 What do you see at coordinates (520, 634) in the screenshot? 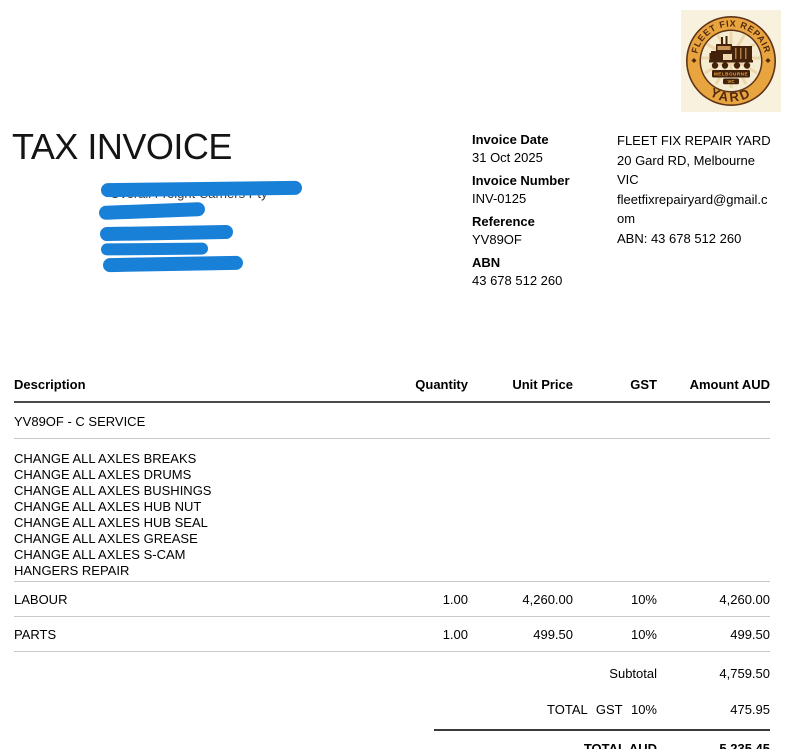
I see `item-unit-price: 499.50` at bounding box center [520, 634].